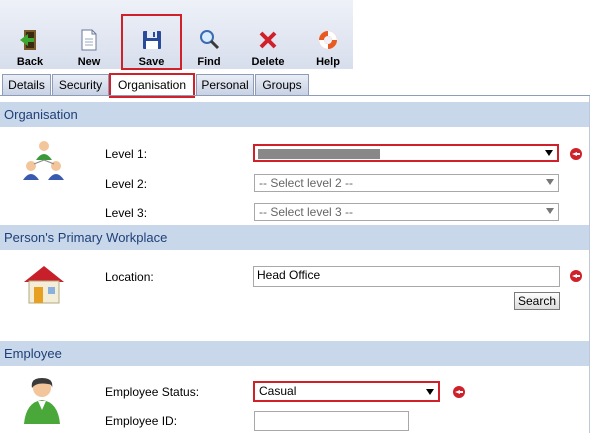 Image resolution: width=590 pixels, height=433 pixels. I want to click on section-workplace-header: Person's Primary Workplace, so click(295, 237).